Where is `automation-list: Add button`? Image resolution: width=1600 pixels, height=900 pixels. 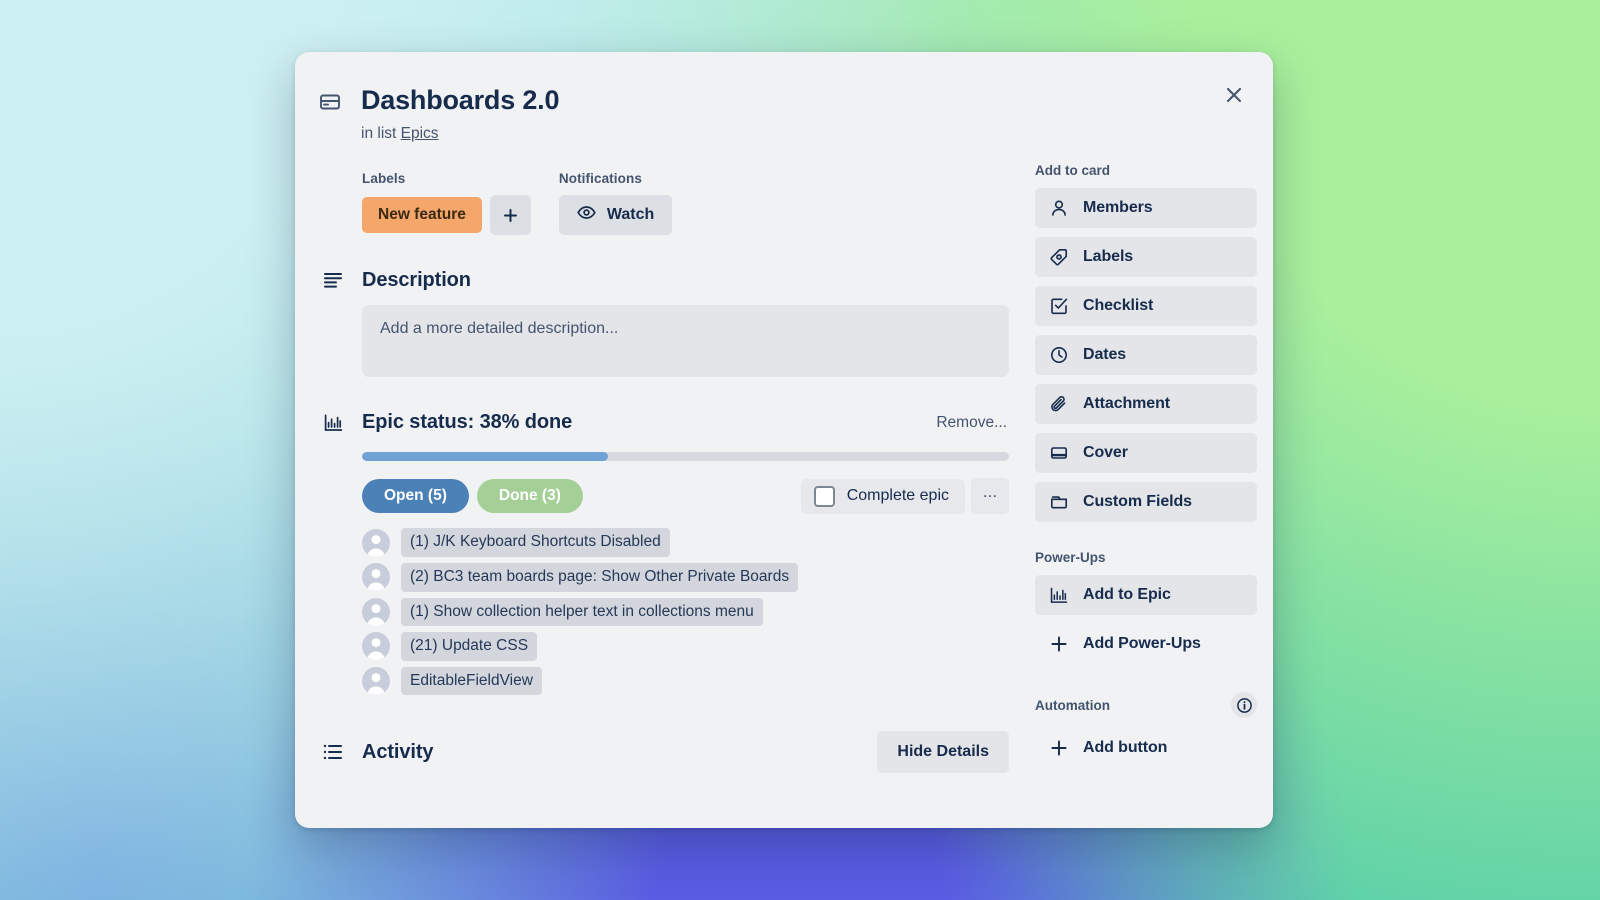
automation-list: Add button is located at coordinates (1146, 748).